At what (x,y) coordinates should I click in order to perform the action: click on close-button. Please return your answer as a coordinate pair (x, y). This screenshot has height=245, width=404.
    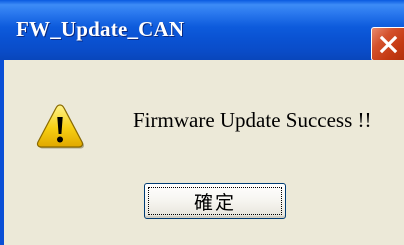
    Looking at the image, I should click on (387, 44).